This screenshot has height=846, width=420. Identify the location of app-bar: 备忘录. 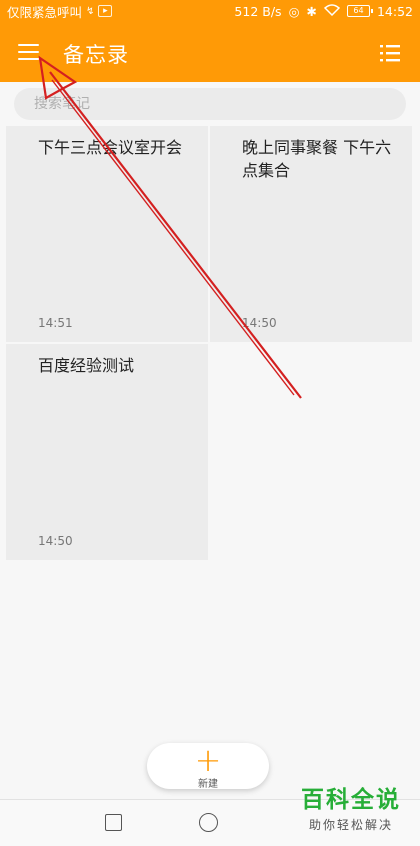
(210, 52).